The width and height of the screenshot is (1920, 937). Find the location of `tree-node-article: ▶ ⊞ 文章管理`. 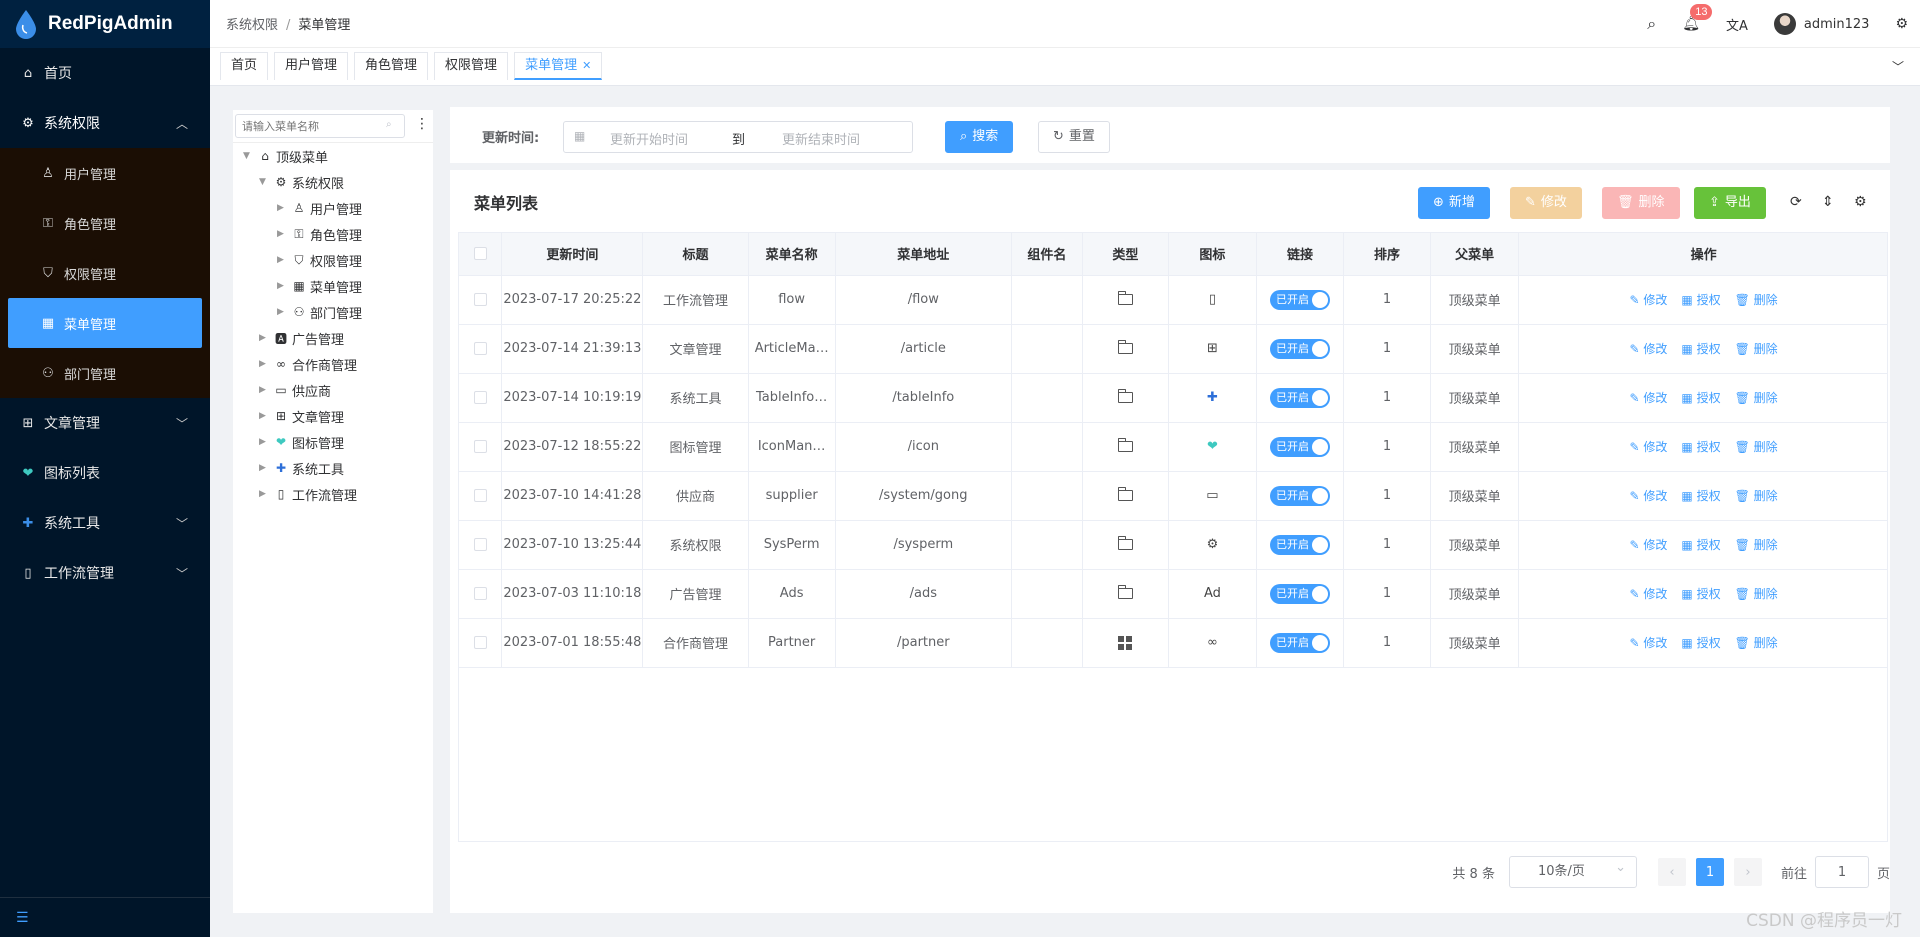

tree-node-article: ▶ ⊞ 文章管理 is located at coordinates (301, 416).